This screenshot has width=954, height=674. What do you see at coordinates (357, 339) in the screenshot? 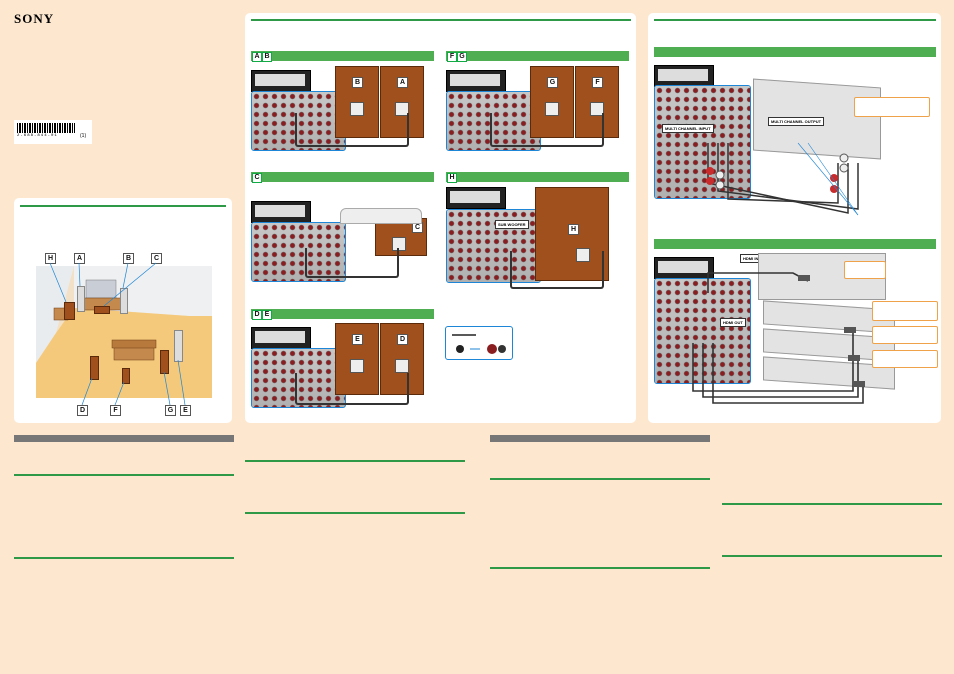
I see `speaker-e-tag: E` at bounding box center [357, 339].